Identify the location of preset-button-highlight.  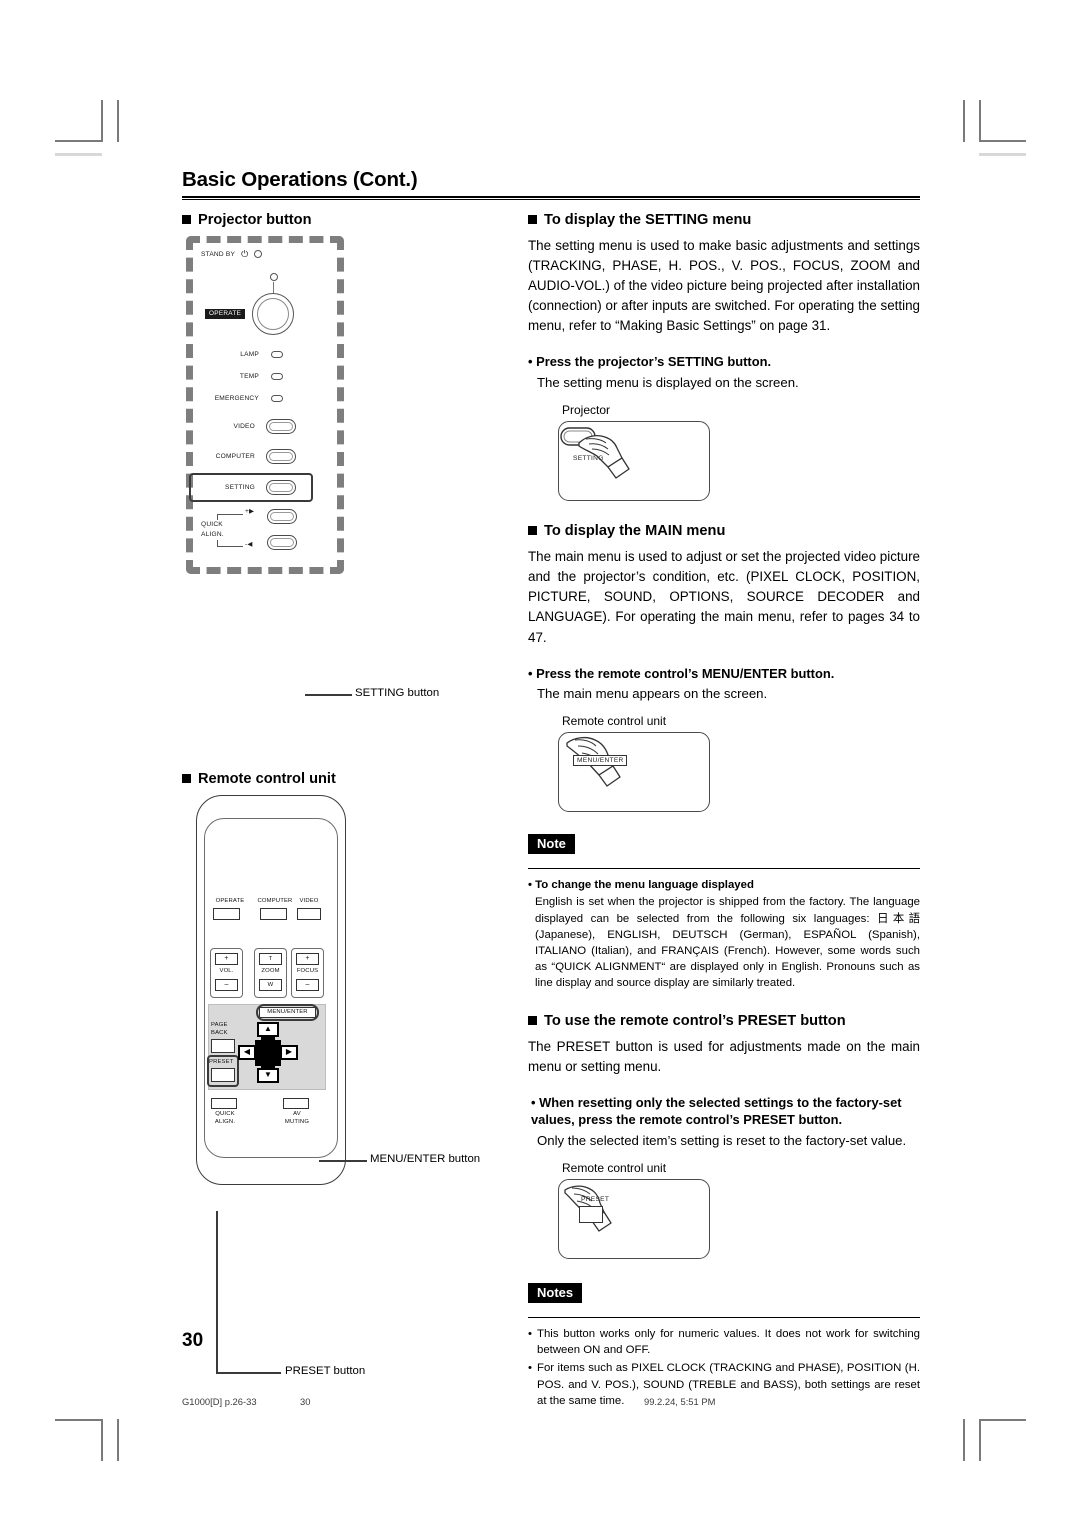
(223, 1070).